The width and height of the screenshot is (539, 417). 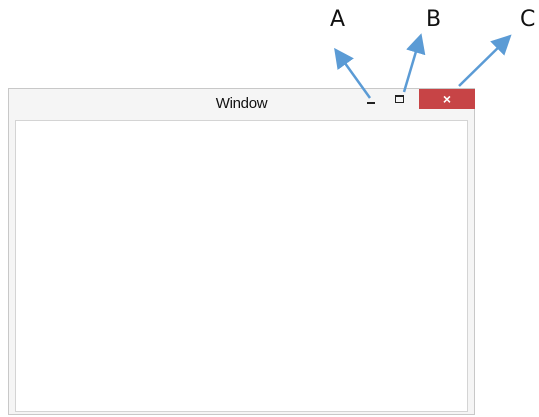 What do you see at coordinates (485, 60) in the screenshot?
I see `arrow-c` at bounding box center [485, 60].